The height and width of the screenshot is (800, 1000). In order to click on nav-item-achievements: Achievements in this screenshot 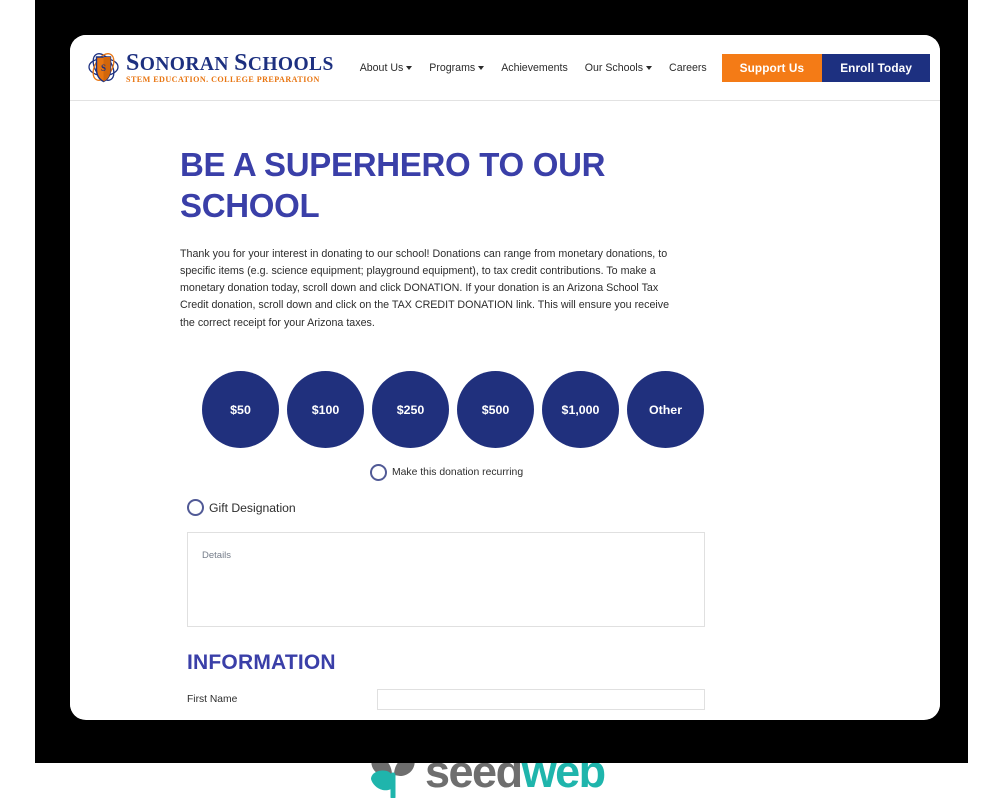, I will do `click(534, 68)`.